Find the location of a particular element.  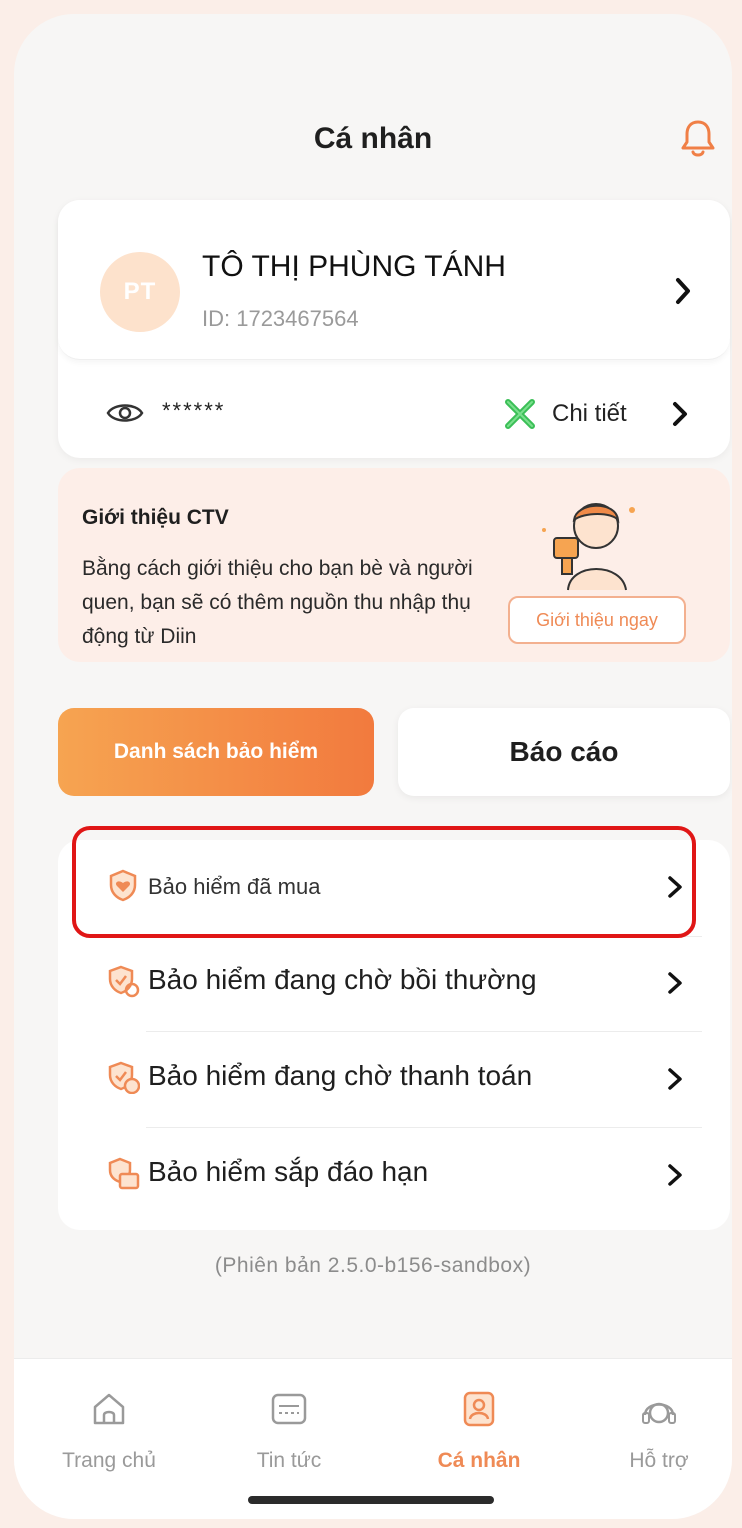

masked-balance: ****** is located at coordinates (194, 410).